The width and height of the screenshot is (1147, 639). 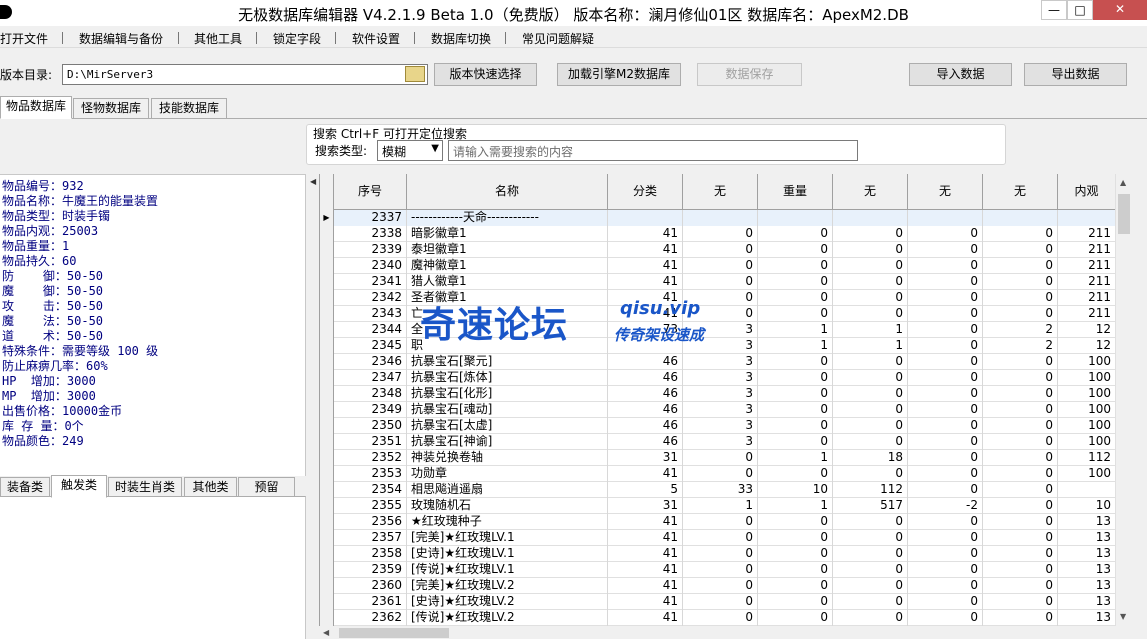 I want to click on table-cell: 功勋章, so click(x=507, y=474).